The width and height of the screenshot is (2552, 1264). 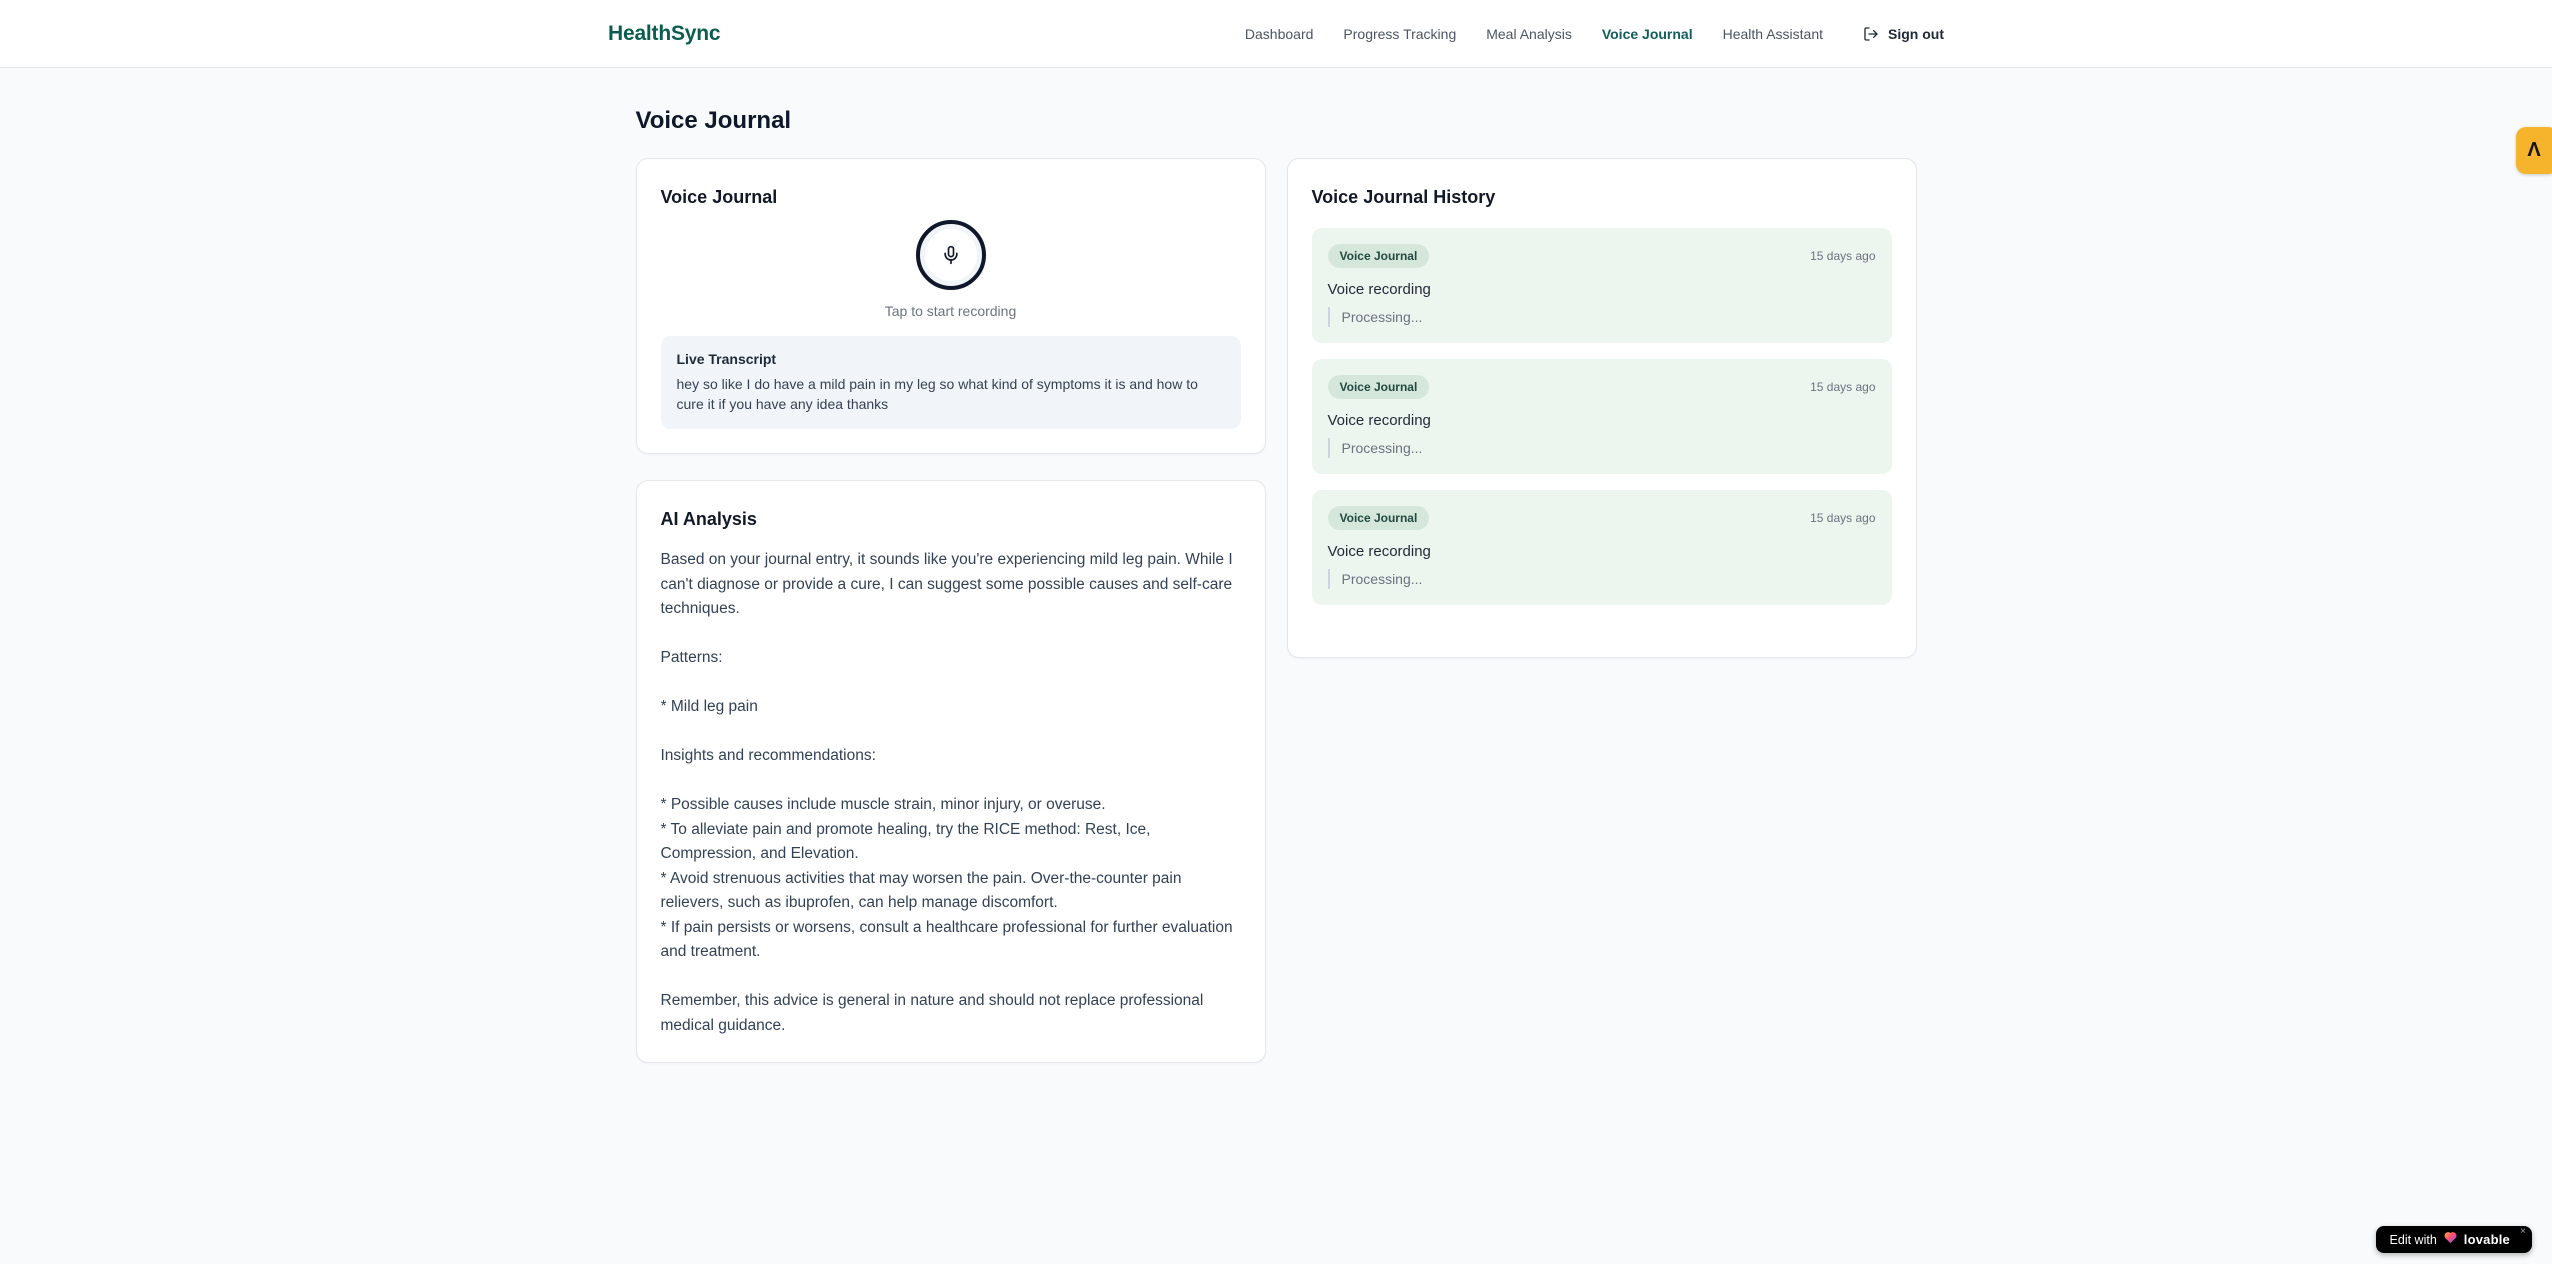 I want to click on recorder-zone: Tap to start recording, so click(x=951, y=265).